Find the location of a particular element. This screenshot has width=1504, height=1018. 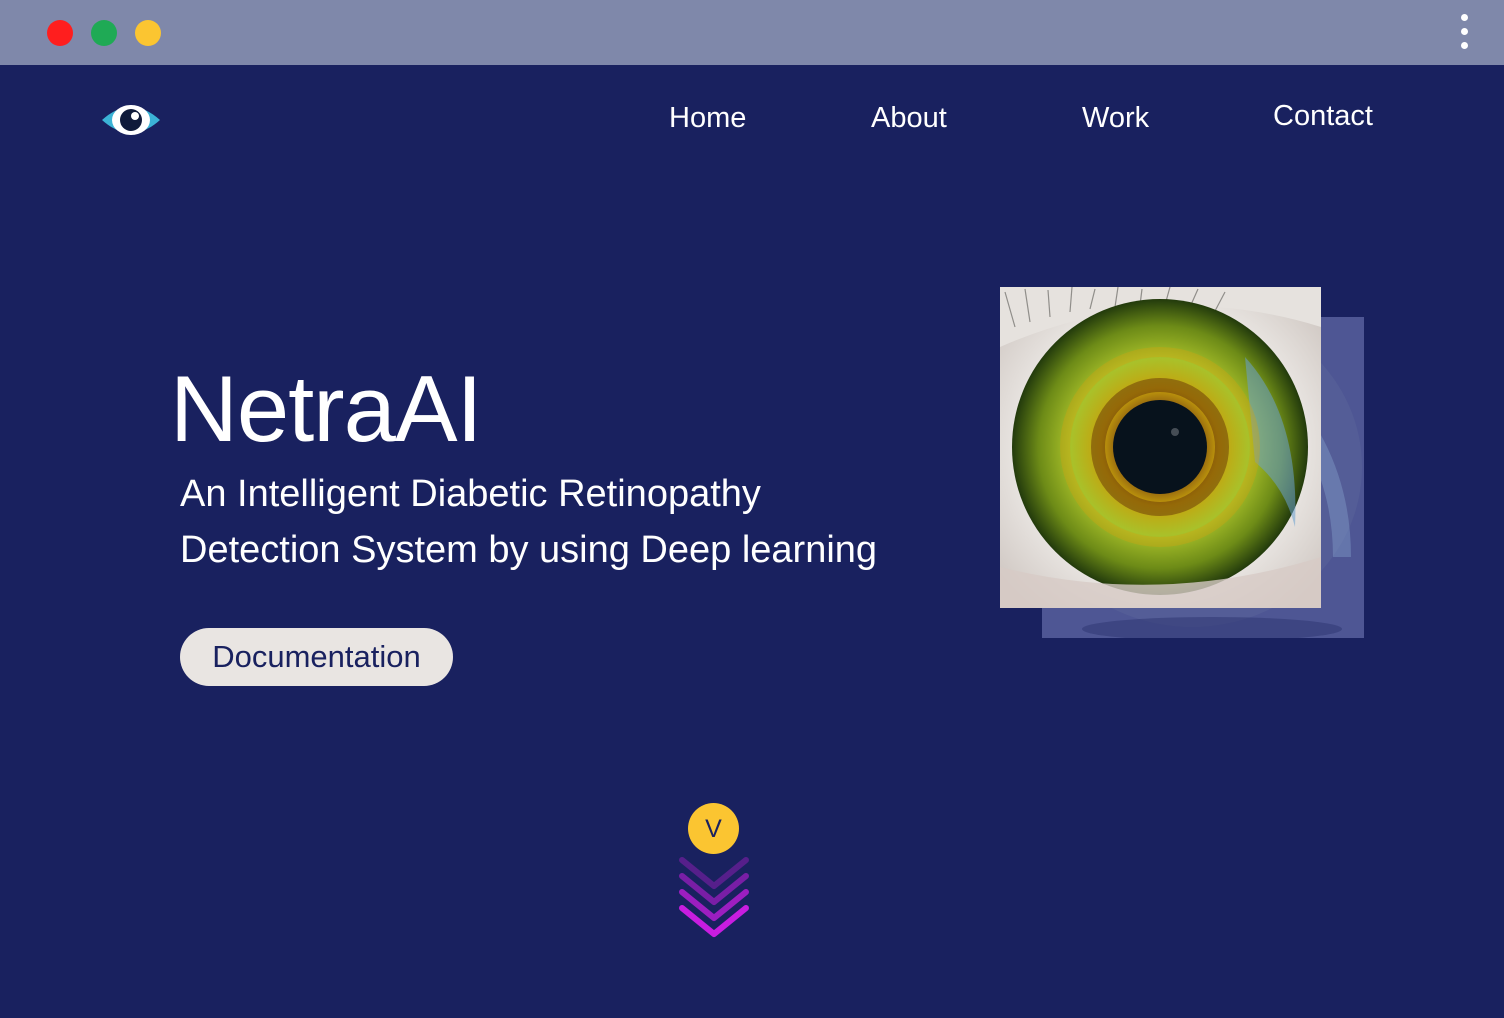

nav-link-about: About is located at coordinates (909, 118).